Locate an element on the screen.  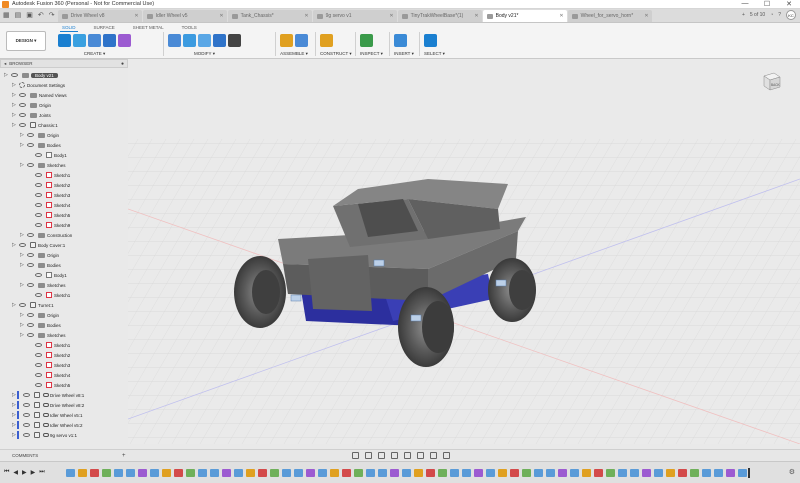
browser-item: ▷ Idler Wheel v5:2 is located at coordinates (47, 425).